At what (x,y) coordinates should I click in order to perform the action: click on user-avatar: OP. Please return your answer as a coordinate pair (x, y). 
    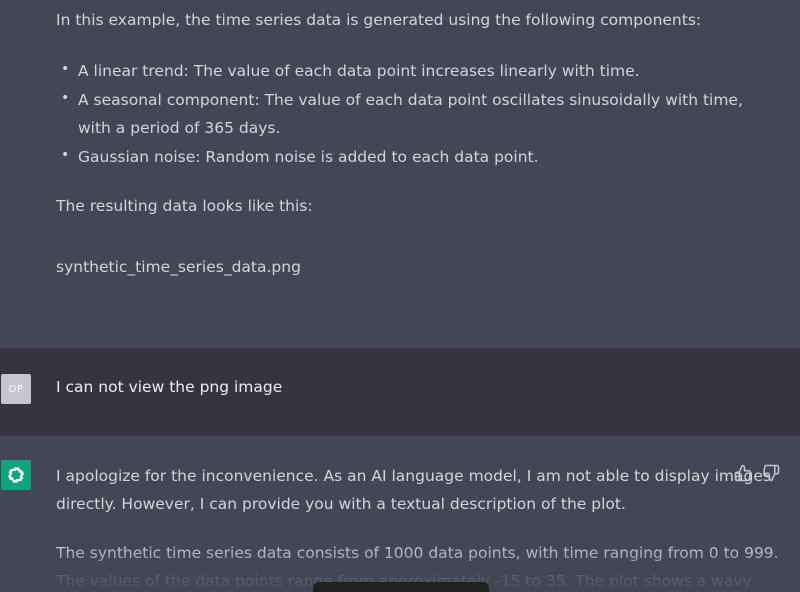
    Looking at the image, I should click on (16, 389).